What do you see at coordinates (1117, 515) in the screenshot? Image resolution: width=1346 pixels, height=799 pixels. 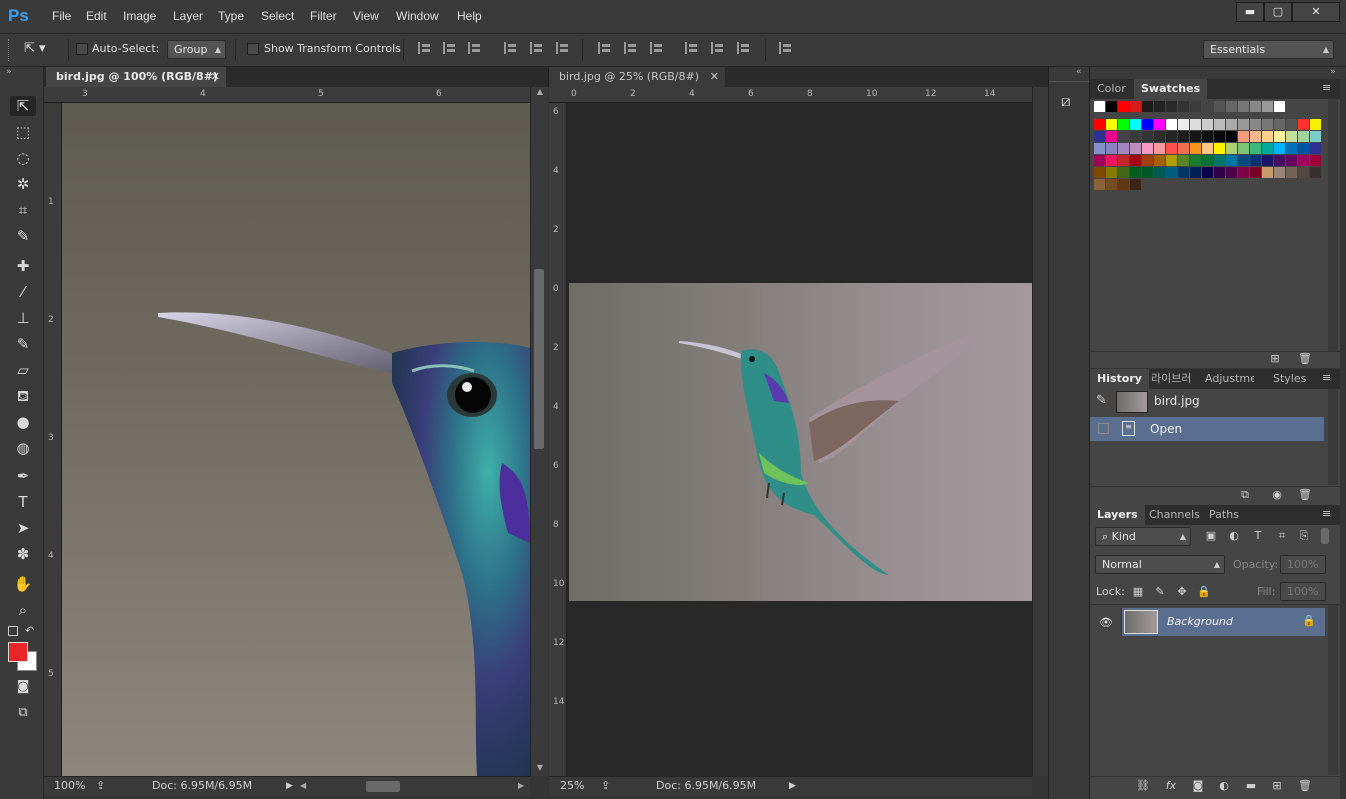 I see `tab-layers: Layers` at bounding box center [1117, 515].